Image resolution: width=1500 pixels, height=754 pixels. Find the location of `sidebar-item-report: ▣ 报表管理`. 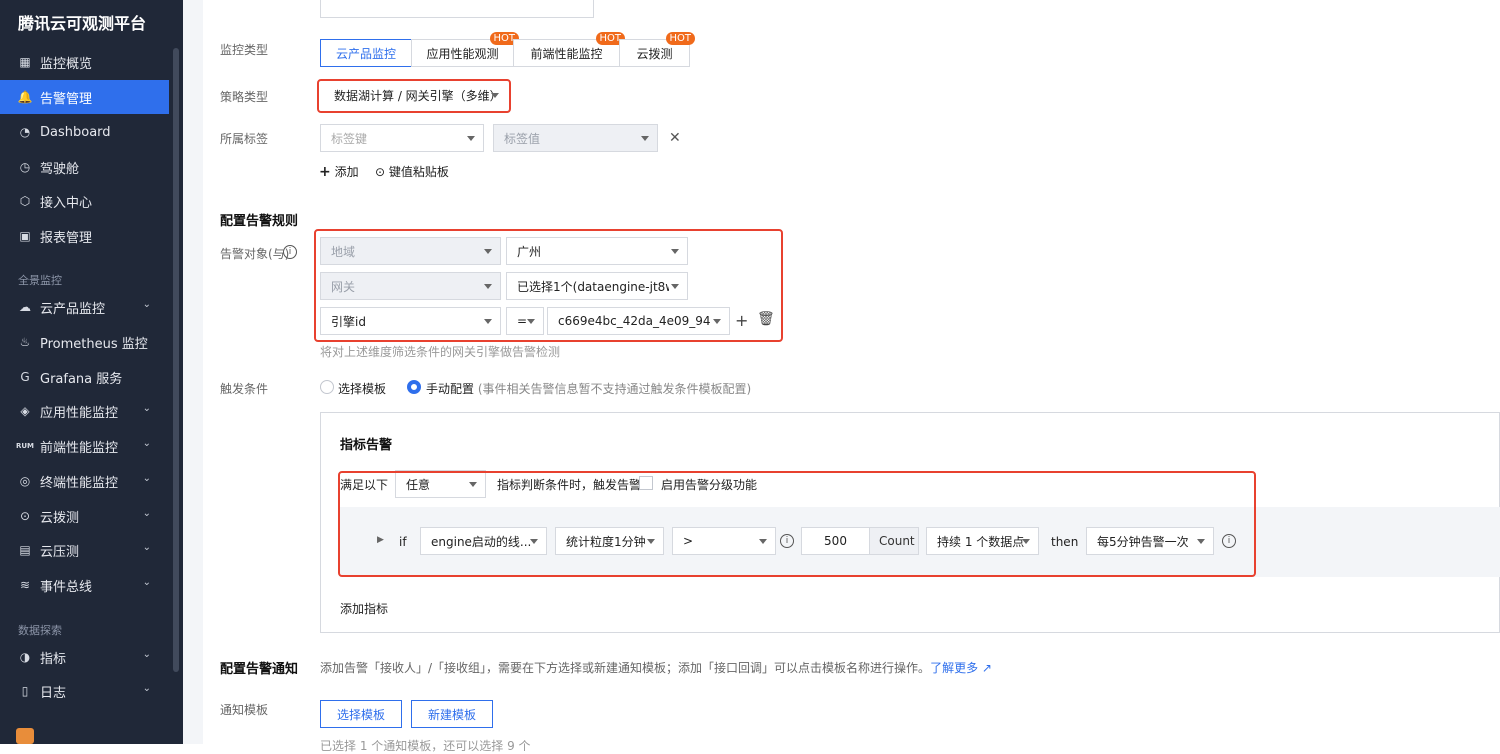

sidebar-item-report: ▣ 报表管理 is located at coordinates (84, 236).